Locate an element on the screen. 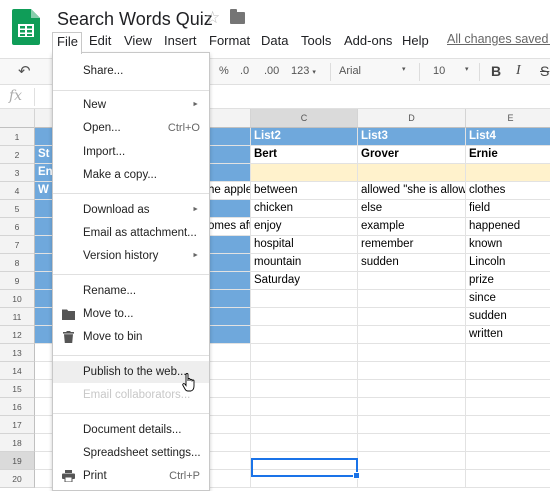  row-header: 4 is located at coordinates (17, 191).